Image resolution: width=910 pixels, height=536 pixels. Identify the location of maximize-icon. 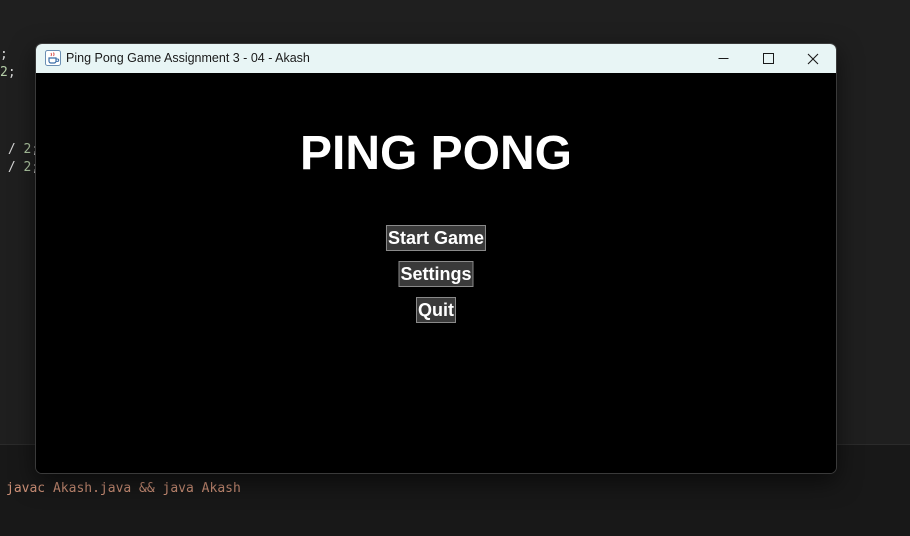
(768, 58).